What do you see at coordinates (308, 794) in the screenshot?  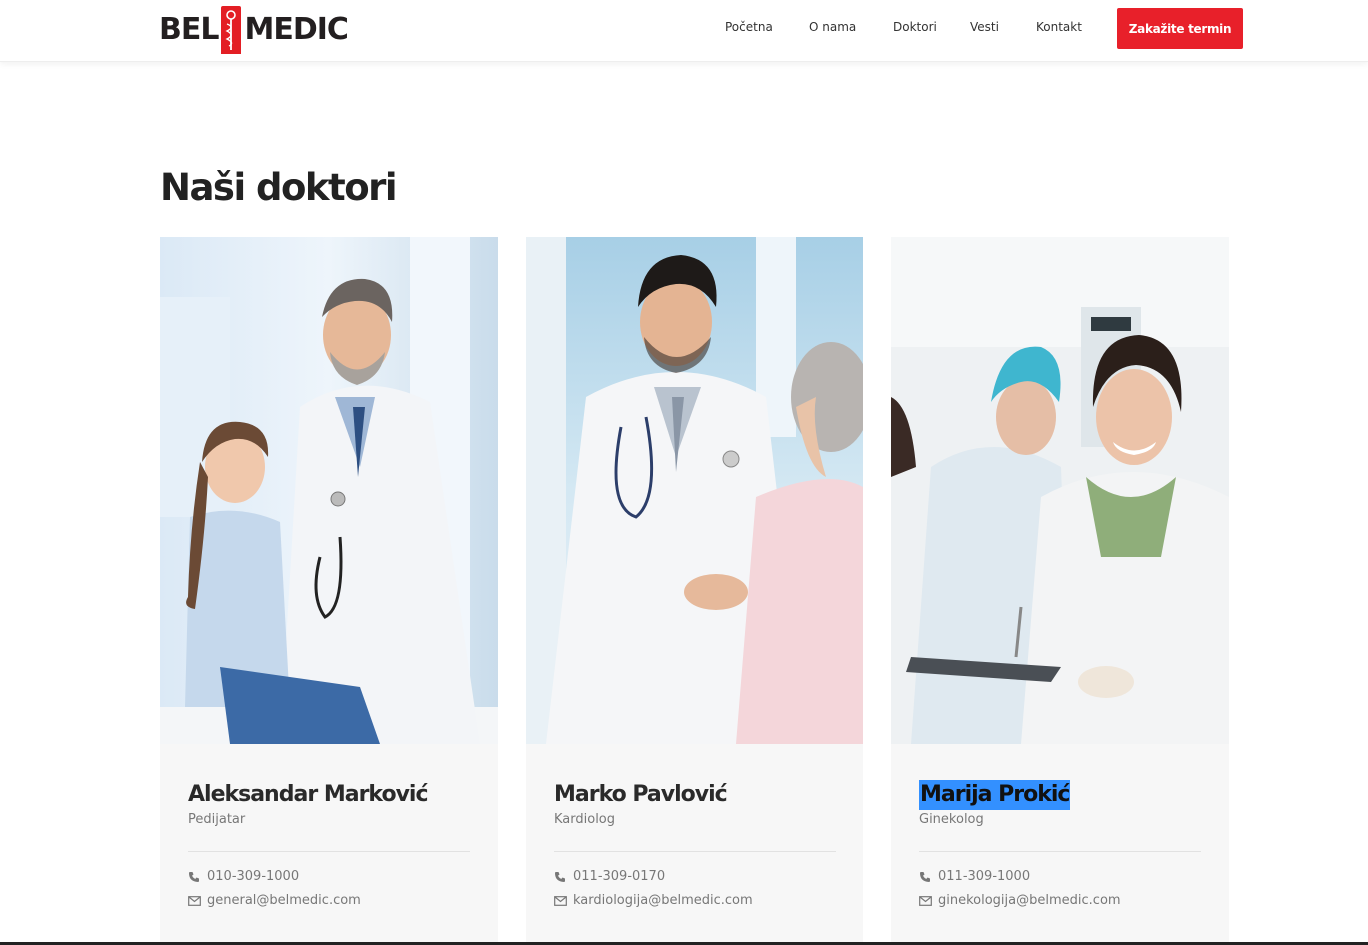 I see `doctor-name: Aleksandar Marković` at bounding box center [308, 794].